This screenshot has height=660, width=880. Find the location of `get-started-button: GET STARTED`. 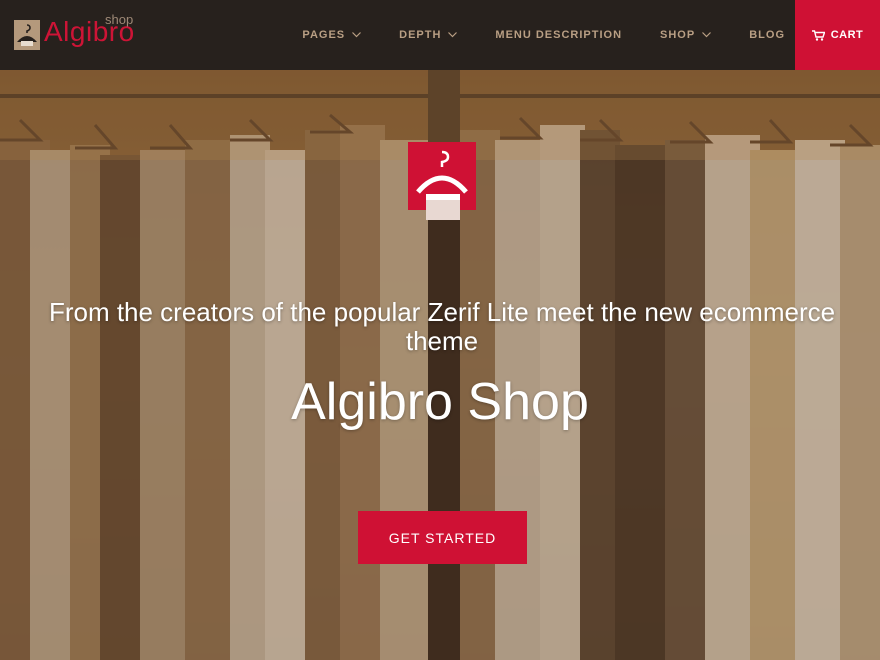

get-started-button: GET STARTED is located at coordinates (442, 537).